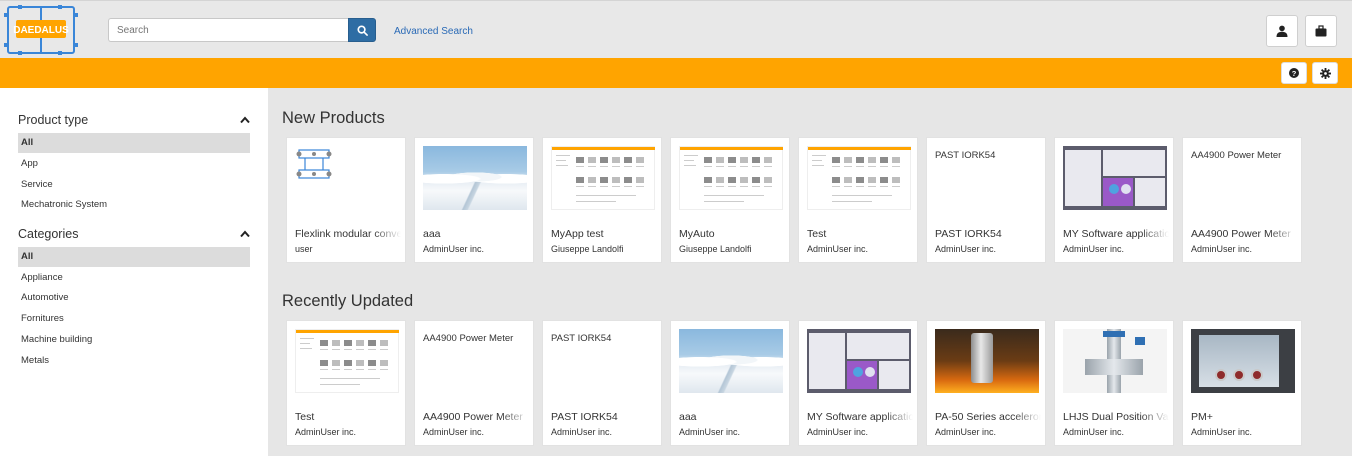 The width and height of the screenshot is (1352, 456). I want to click on daedalus-logo: DAEDALUS, so click(41, 30).